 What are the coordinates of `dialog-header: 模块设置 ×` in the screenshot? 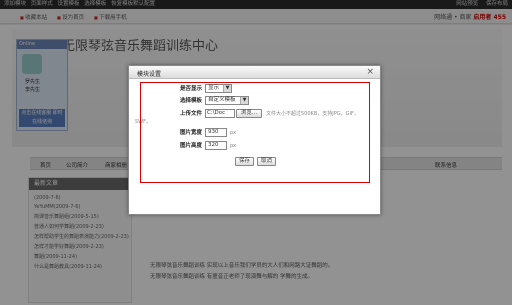 It's located at (254, 72).